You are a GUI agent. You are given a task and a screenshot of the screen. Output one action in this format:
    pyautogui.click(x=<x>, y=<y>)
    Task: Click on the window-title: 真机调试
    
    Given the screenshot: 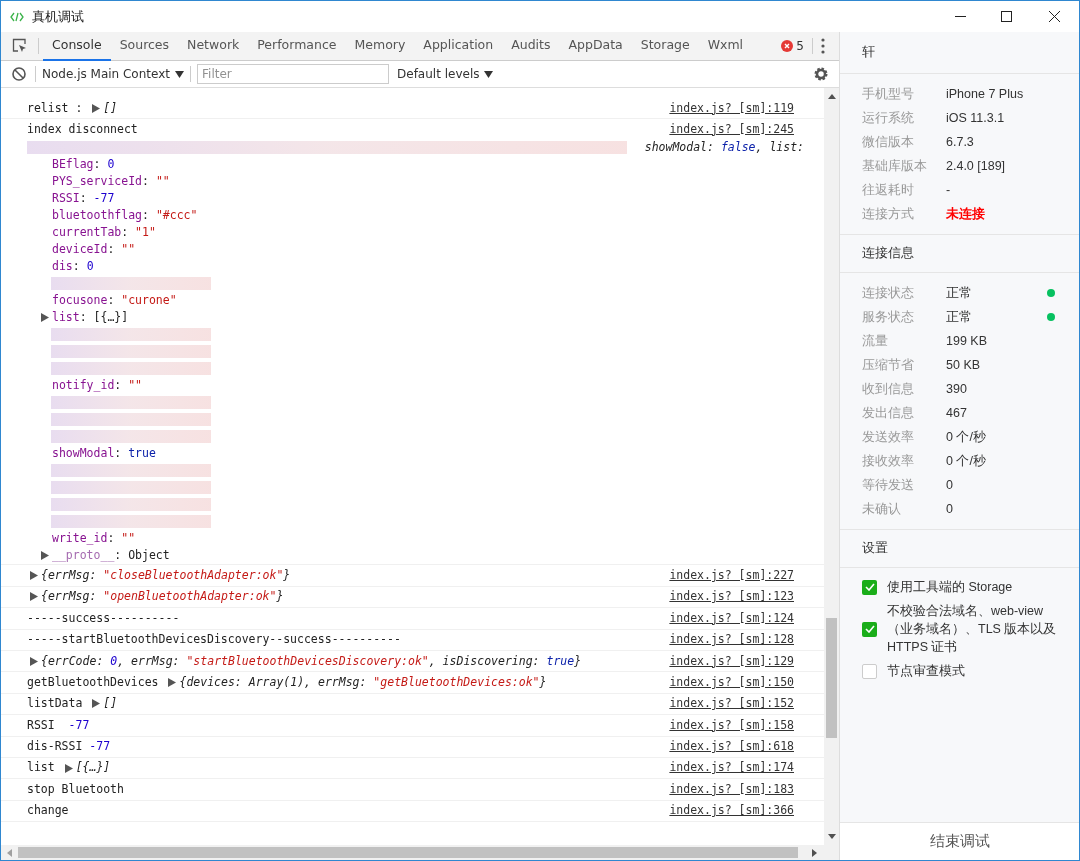 What is the action you would take?
    pyautogui.click(x=58, y=16)
    